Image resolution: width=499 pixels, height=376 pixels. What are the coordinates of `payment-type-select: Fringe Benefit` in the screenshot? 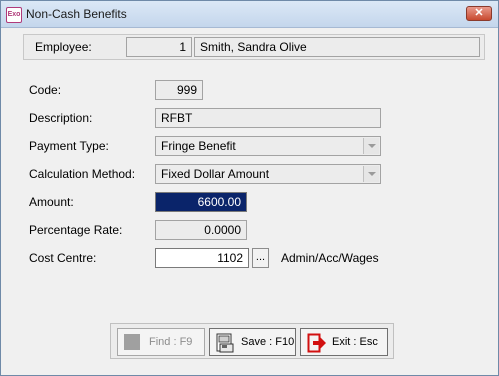 It's located at (268, 146).